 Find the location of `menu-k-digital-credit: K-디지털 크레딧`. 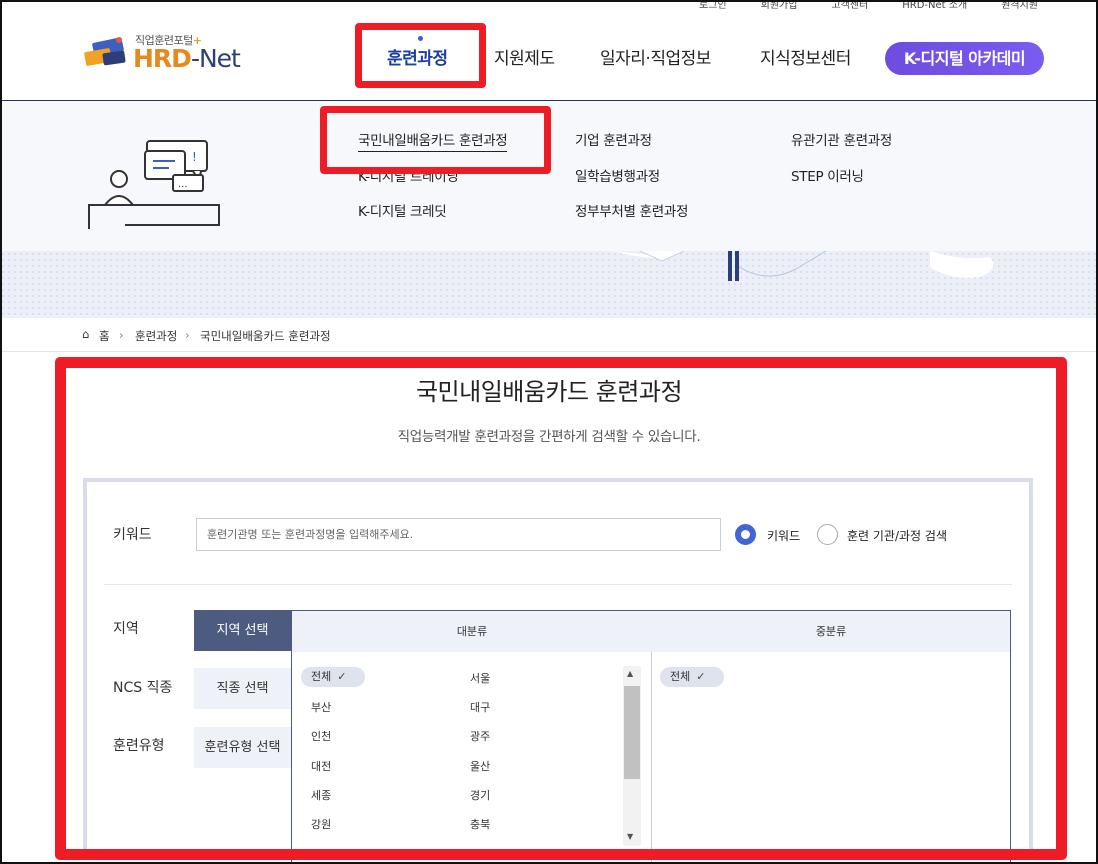

menu-k-digital-credit: K-디지털 크레딧 is located at coordinates (402, 210).